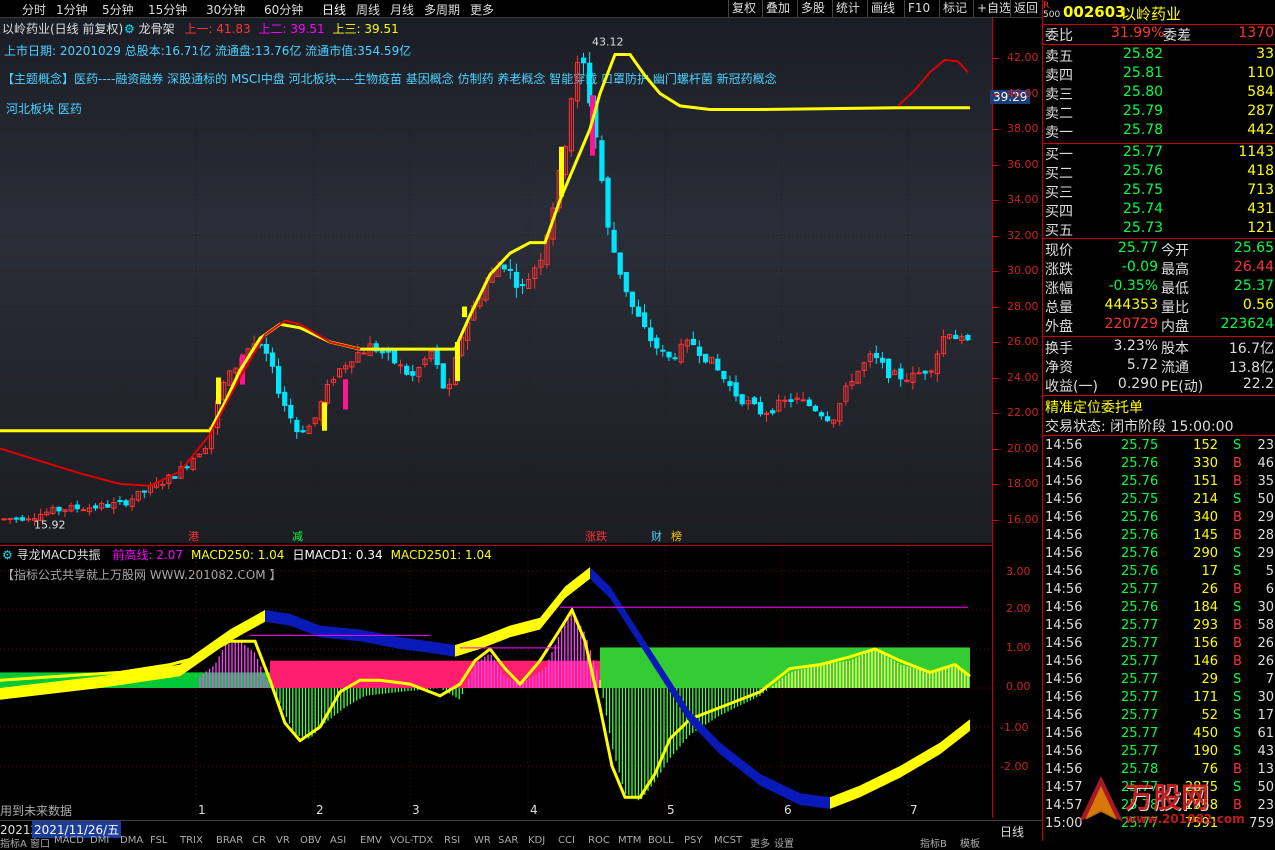  What do you see at coordinates (933, 842) in the screenshot?
I see `indicator-tab-right: 指标B` at bounding box center [933, 842].